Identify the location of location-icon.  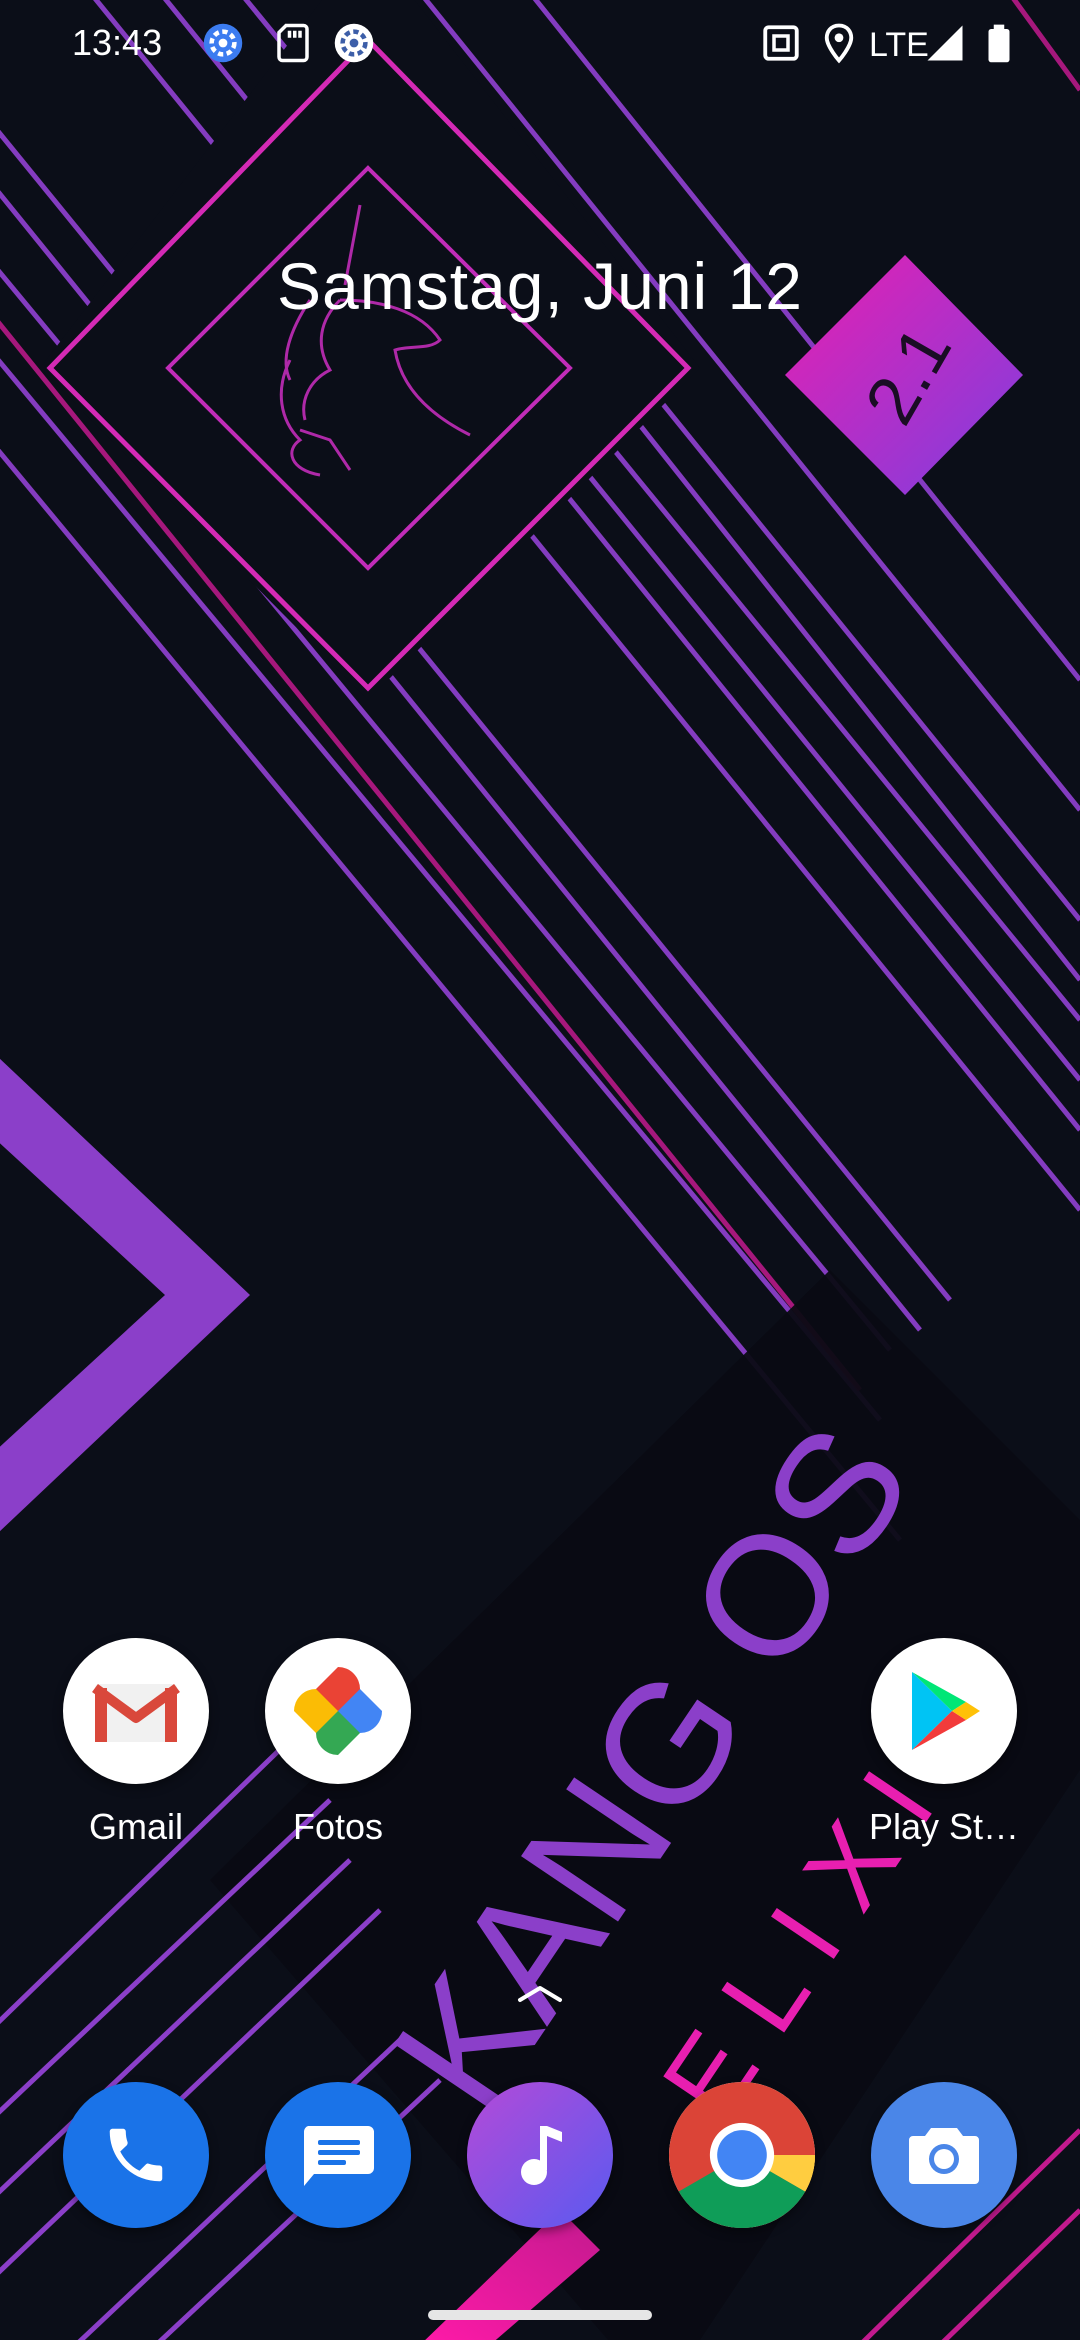
(839, 43).